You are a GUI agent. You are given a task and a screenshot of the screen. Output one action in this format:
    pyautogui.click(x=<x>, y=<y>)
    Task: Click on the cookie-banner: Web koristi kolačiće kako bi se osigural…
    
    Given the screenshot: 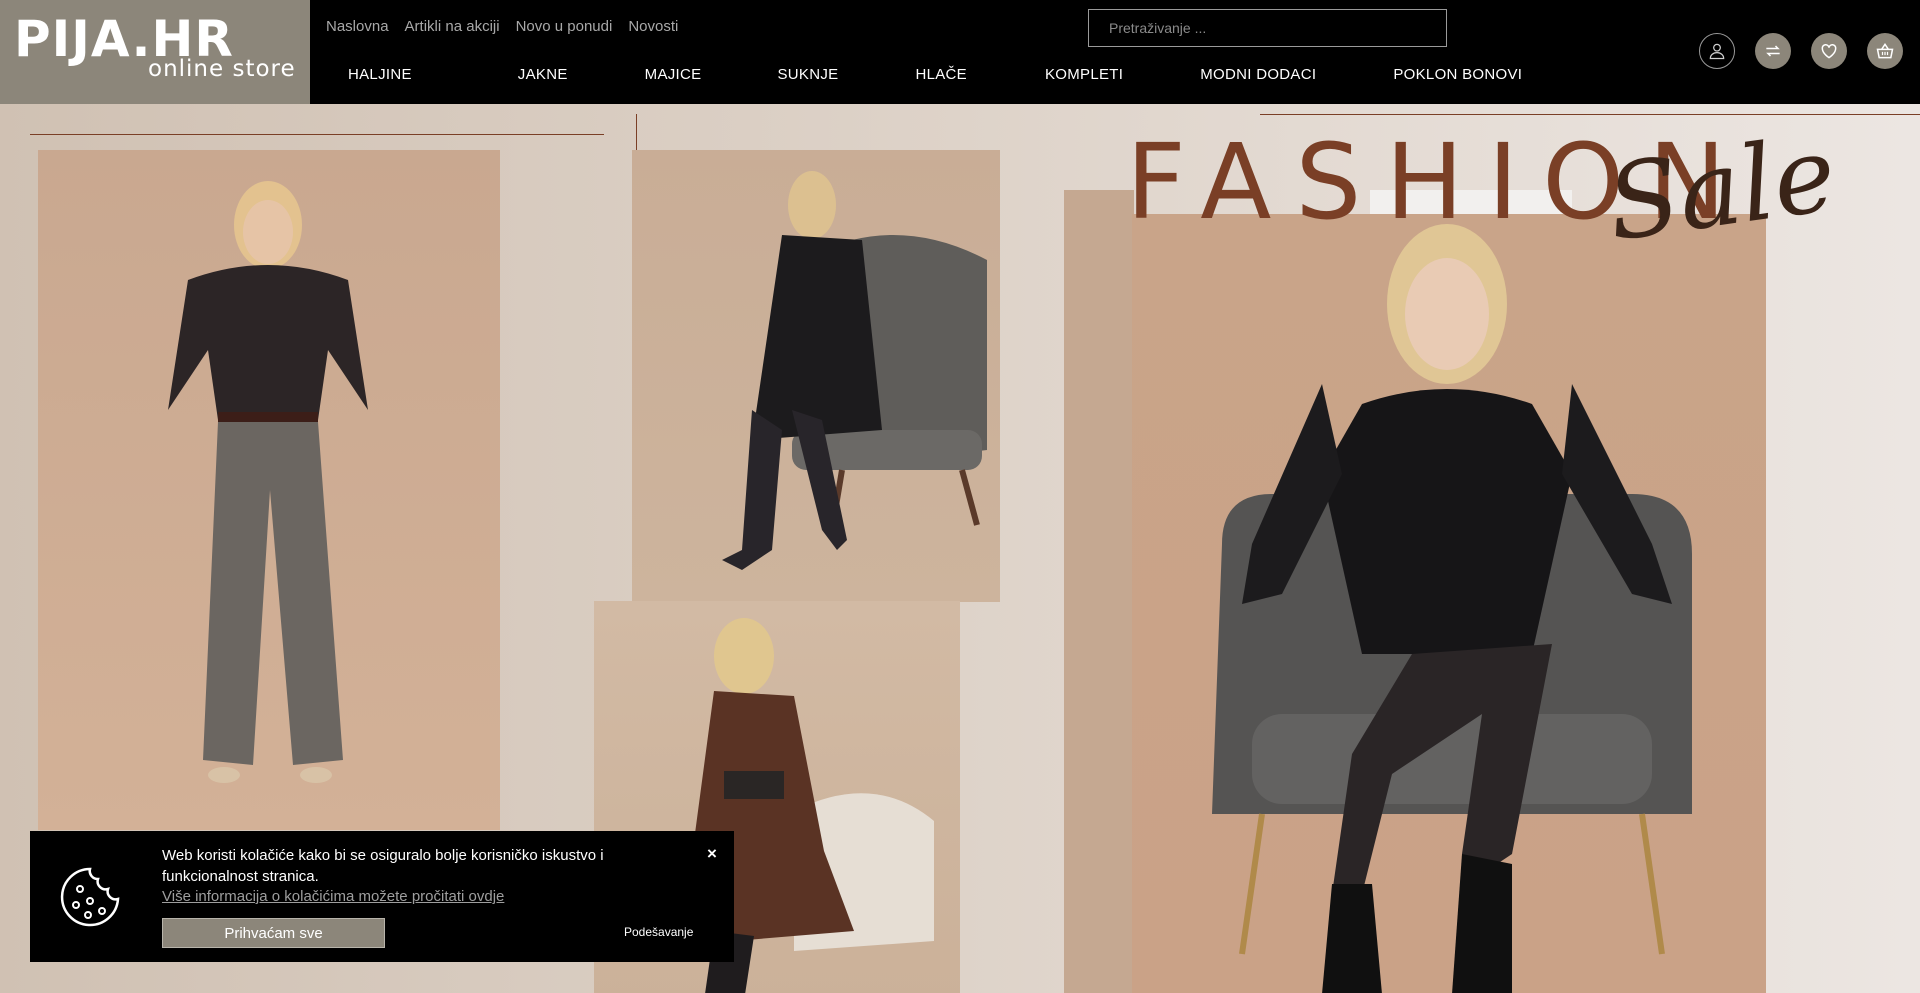 What is the action you would take?
    pyautogui.click(x=382, y=896)
    